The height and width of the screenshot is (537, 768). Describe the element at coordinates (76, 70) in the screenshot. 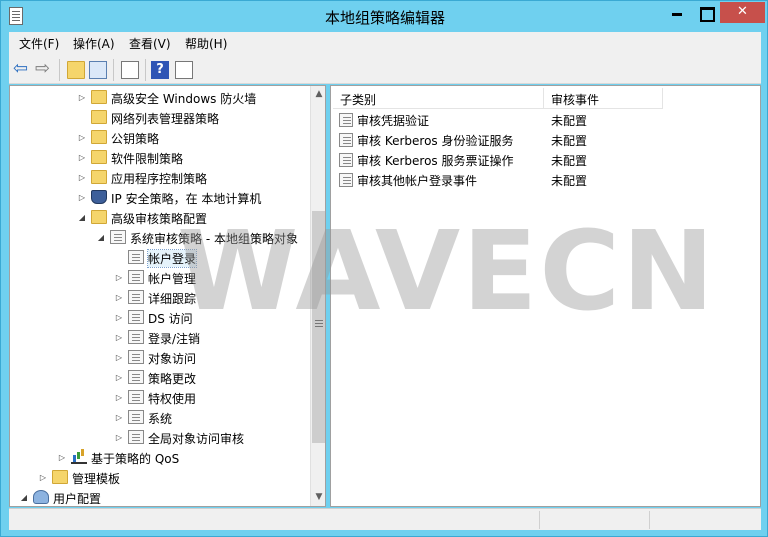

I see `up-folder-icon` at that location.